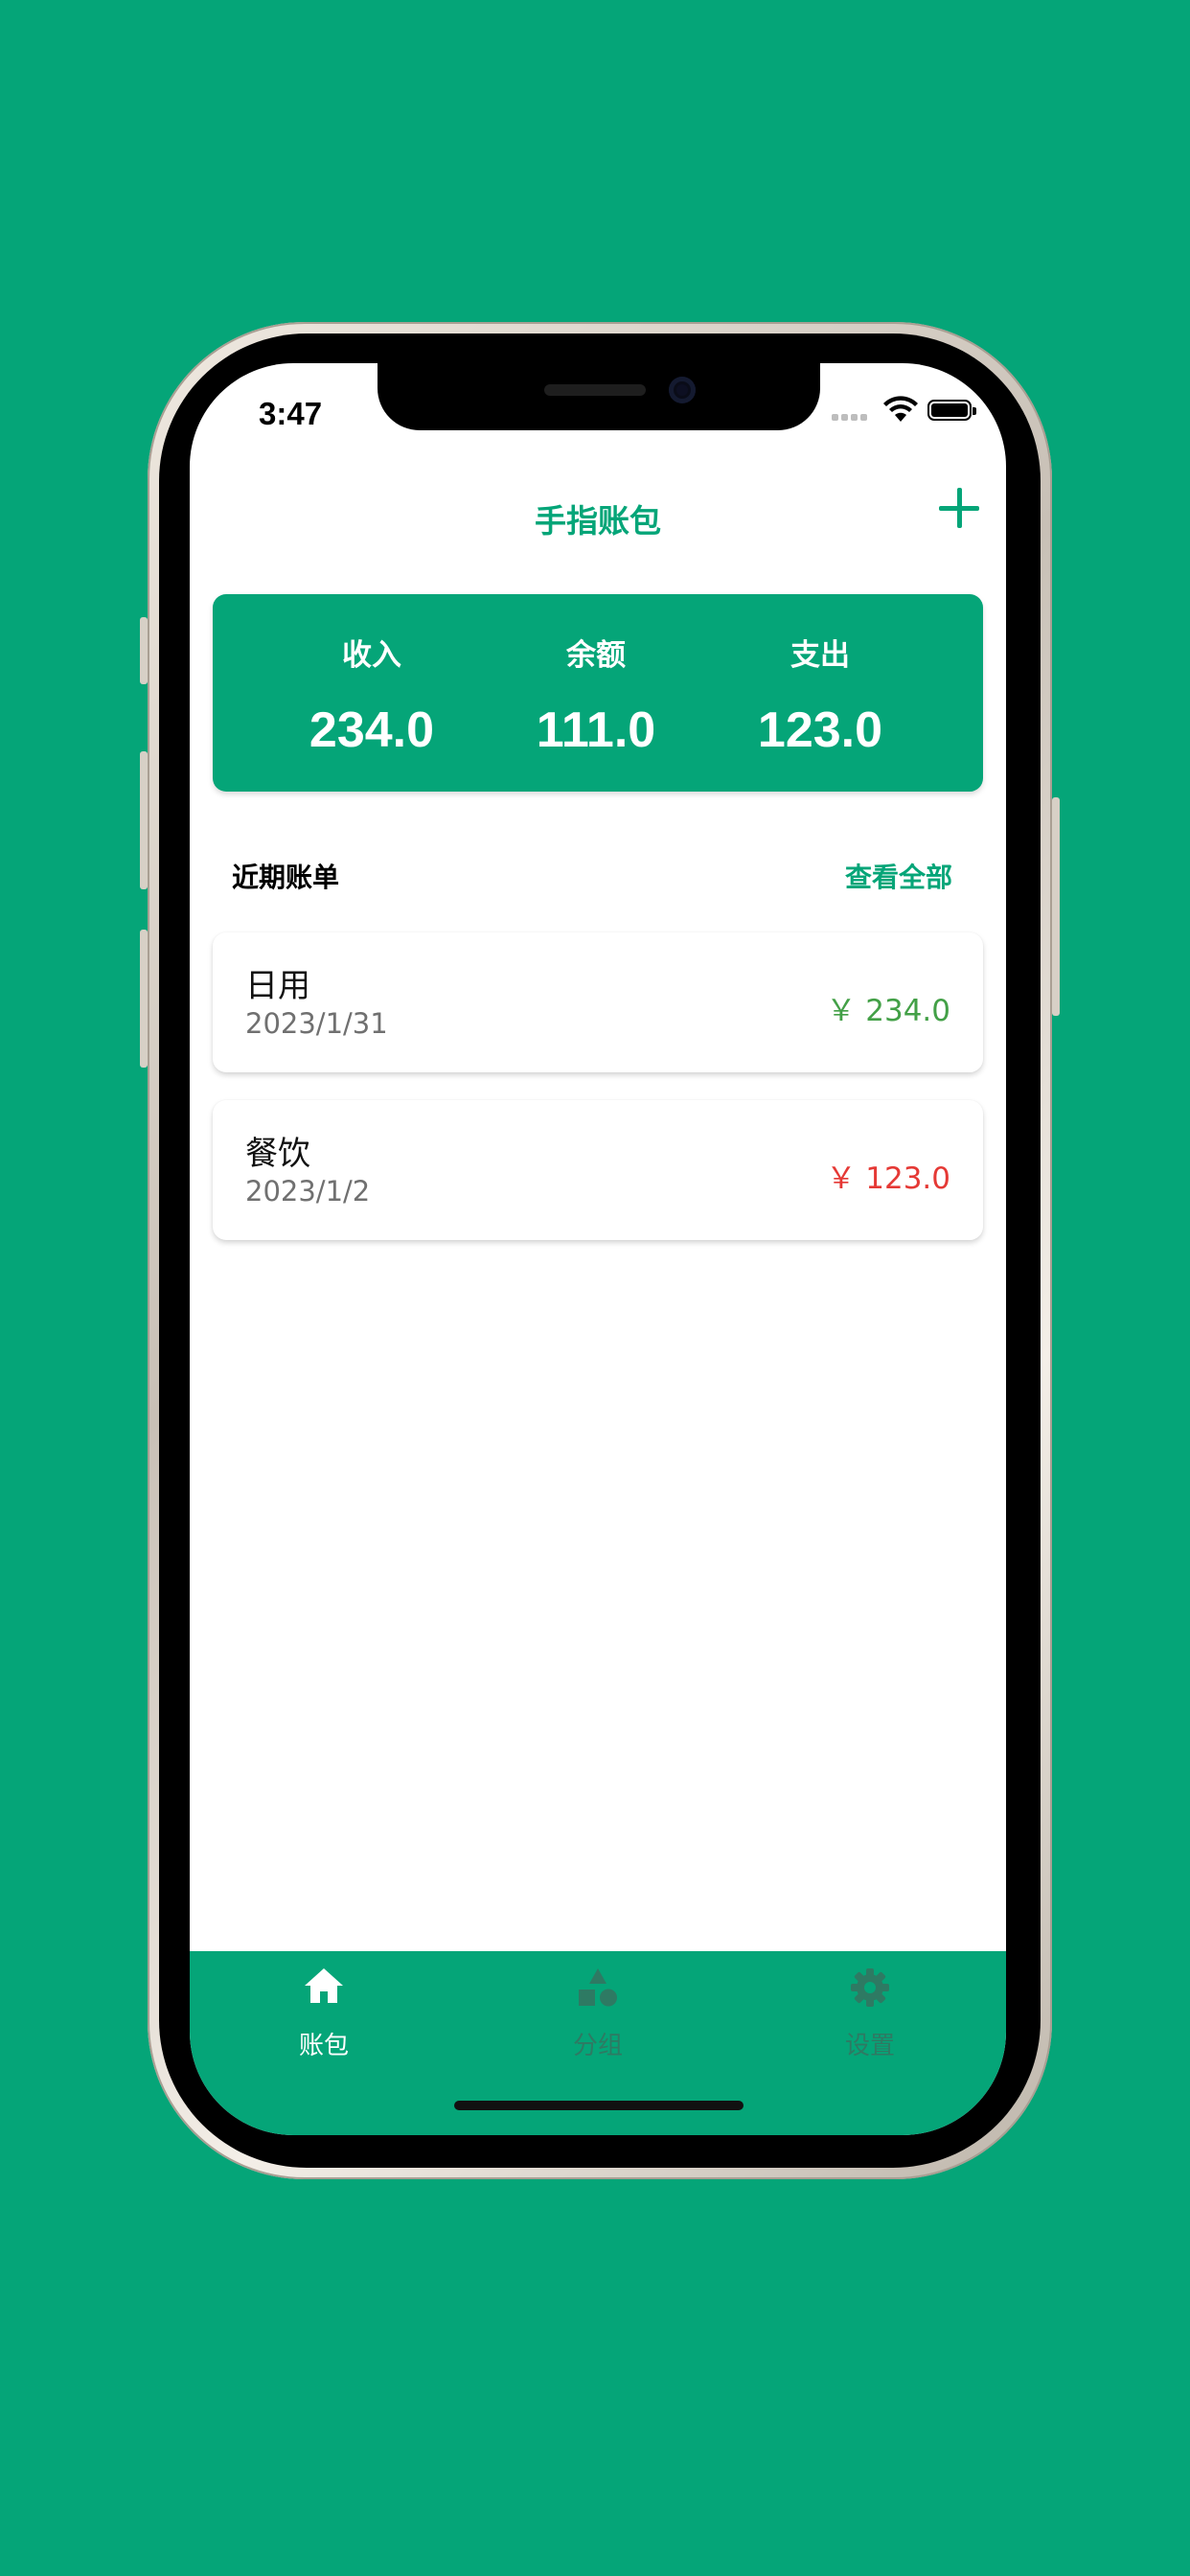  I want to click on power-button, so click(1056, 906).